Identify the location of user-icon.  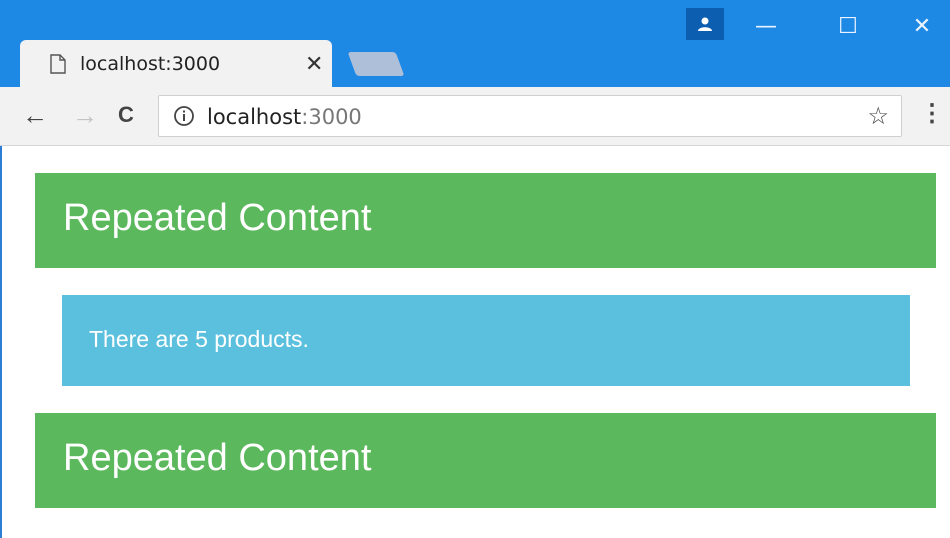
(705, 24).